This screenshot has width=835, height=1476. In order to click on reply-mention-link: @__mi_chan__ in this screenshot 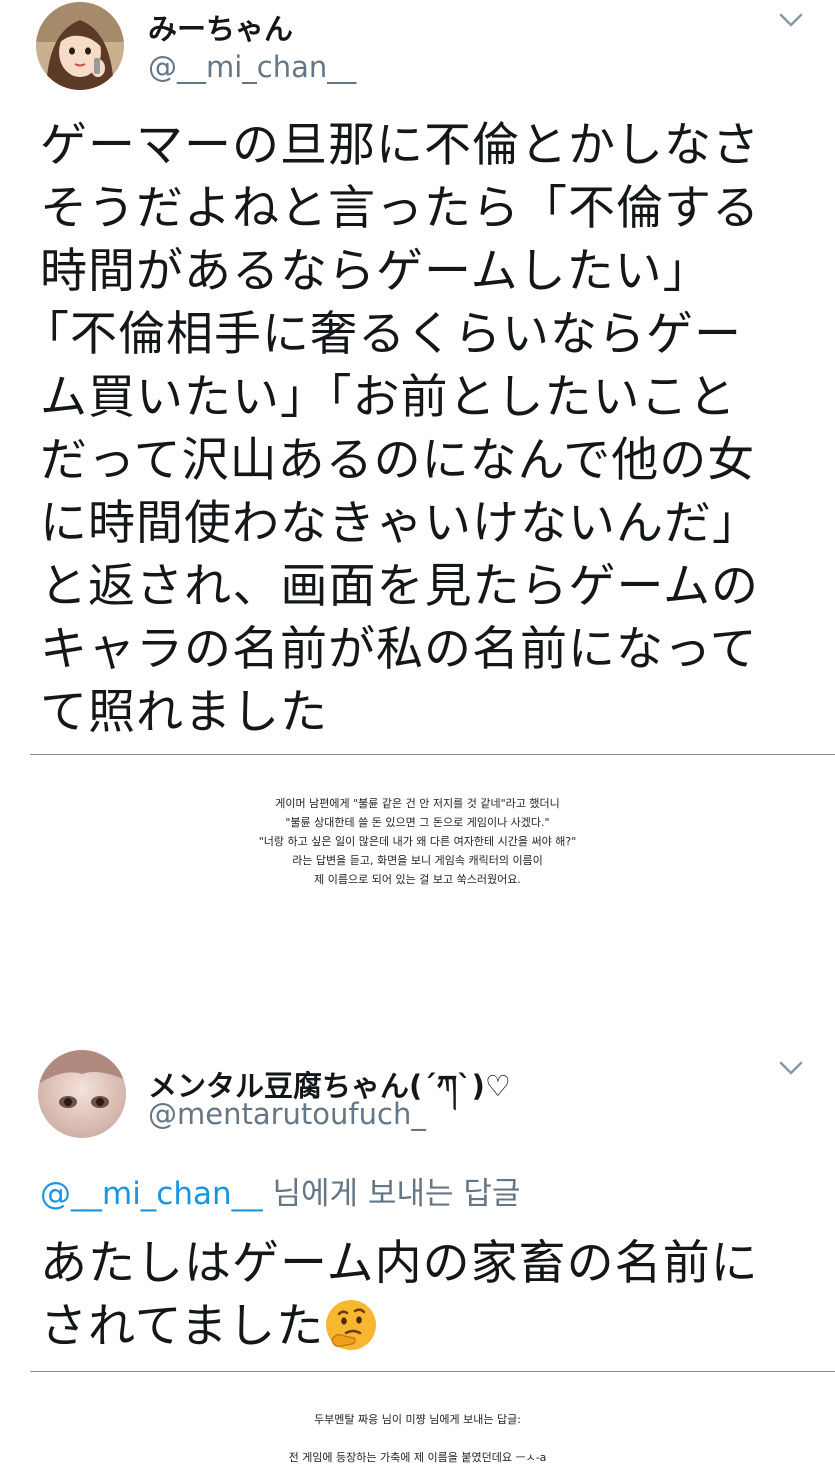, I will do `click(151, 1194)`.